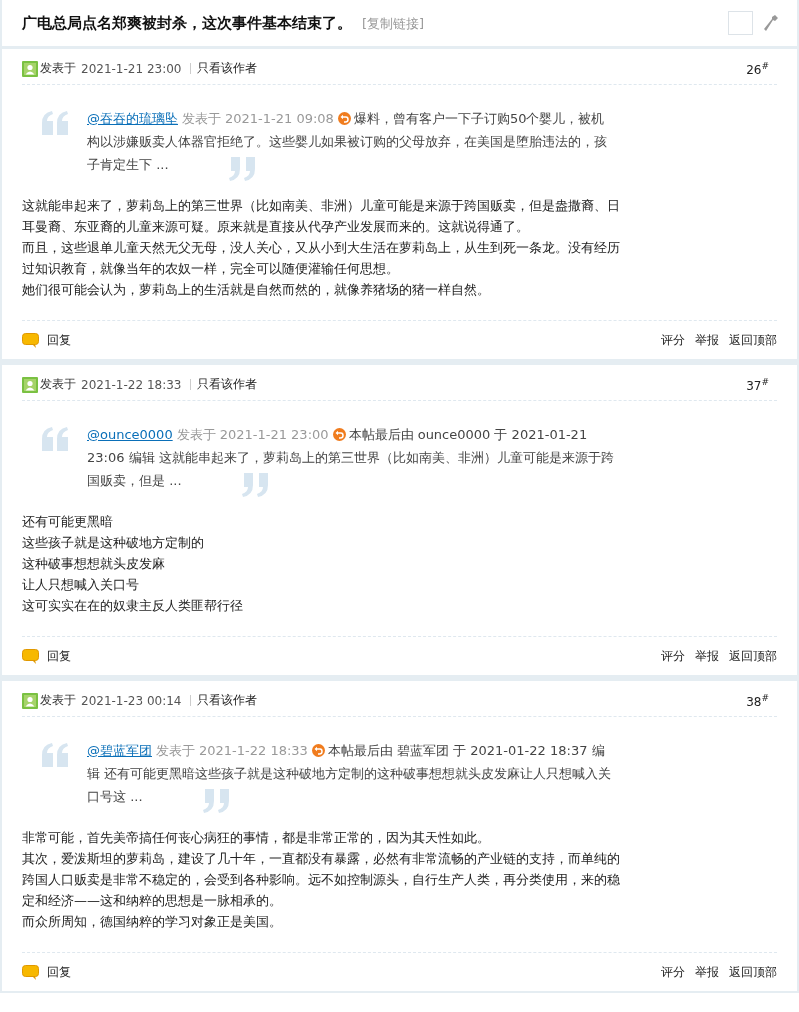 The image size is (799, 1012). I want to click on post-text: 而且，这些退单儿童天然无父无母，没人关心，又从小到大生活在萝莉岛上，从生到死一条龙。没有经历过知识教育，就像当年的农奴一样，完全可以随便灌输任何思想。, so click(321, 258).